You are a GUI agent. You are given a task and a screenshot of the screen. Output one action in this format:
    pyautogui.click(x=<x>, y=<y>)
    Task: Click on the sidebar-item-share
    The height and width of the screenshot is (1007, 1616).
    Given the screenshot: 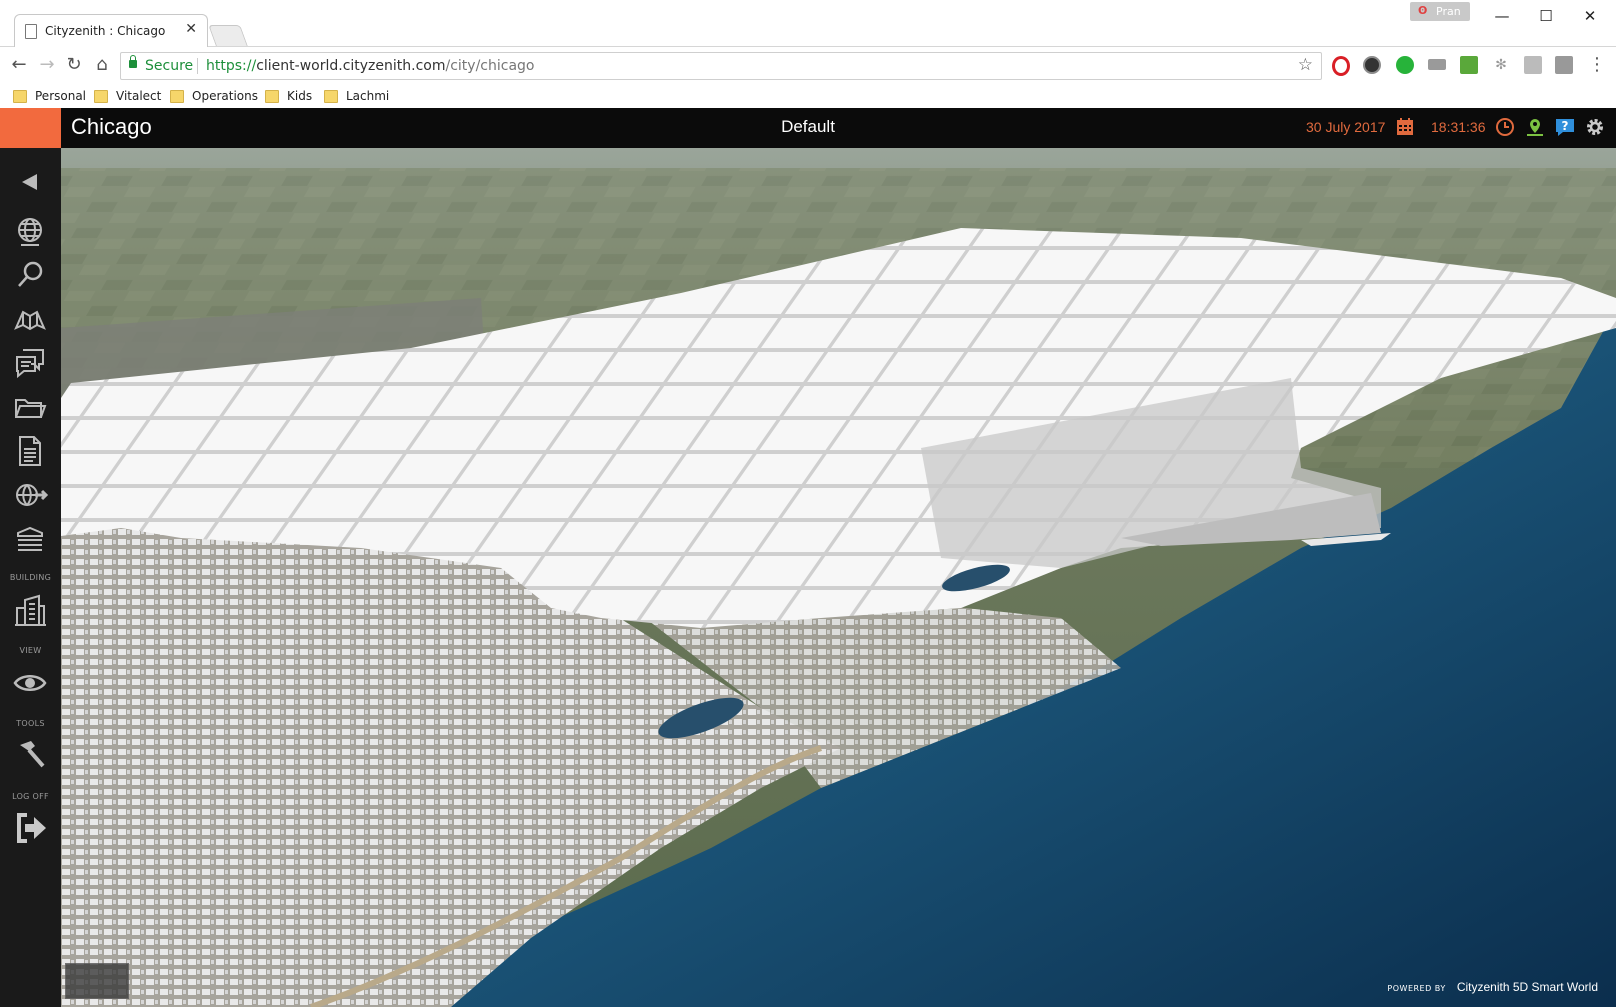 What is the action you would take?
    pyautogui.click(x=30, y=496)
    